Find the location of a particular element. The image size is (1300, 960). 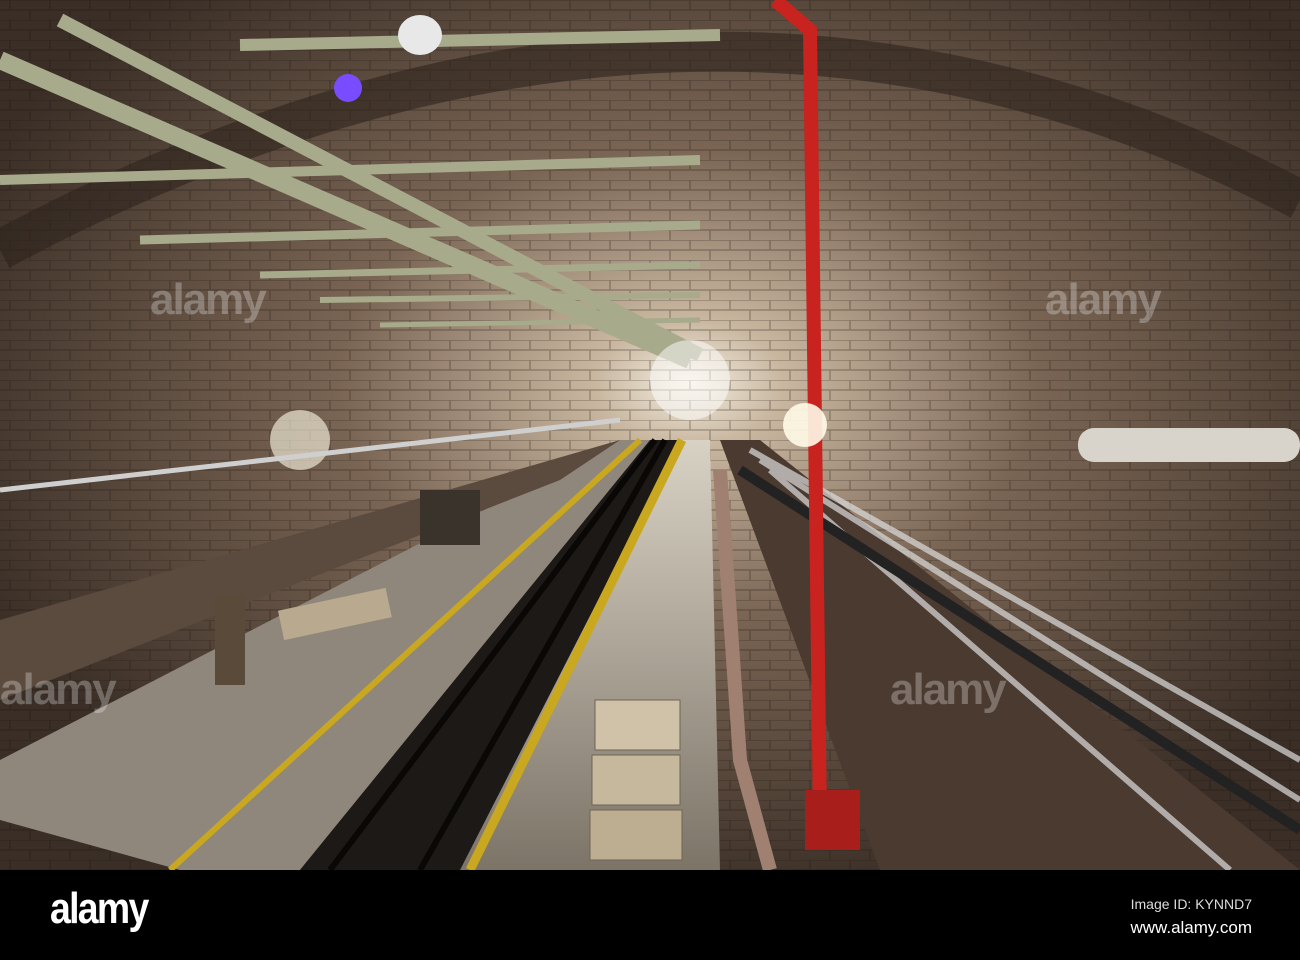

alamy-logo: alamy is located at coordinates (99, 908).